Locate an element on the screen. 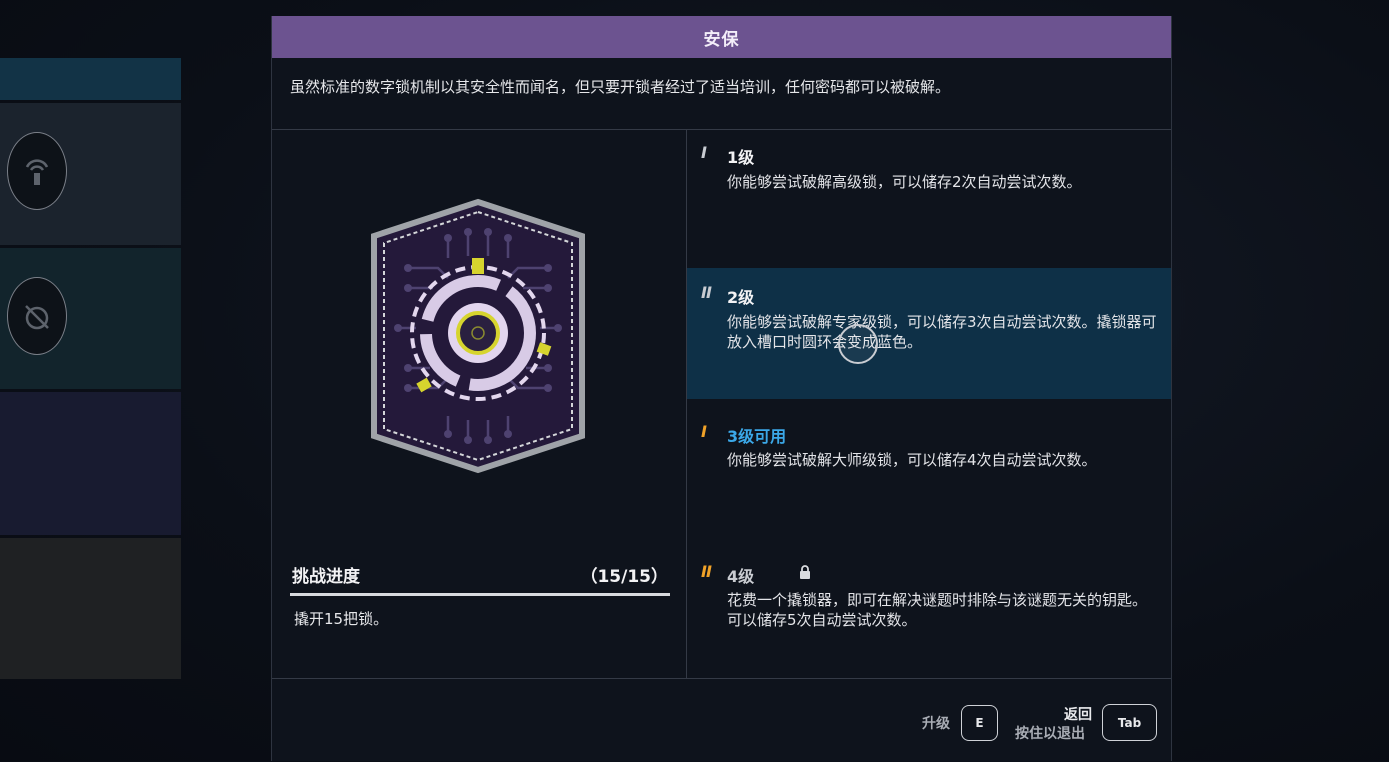 Image resolution: width=1389 pixels, height=762 pixels. tier-1-description: 你能够尝试破解高级锁，可以储存2次自动尝试次数。 is located at coordinates (904, 182).